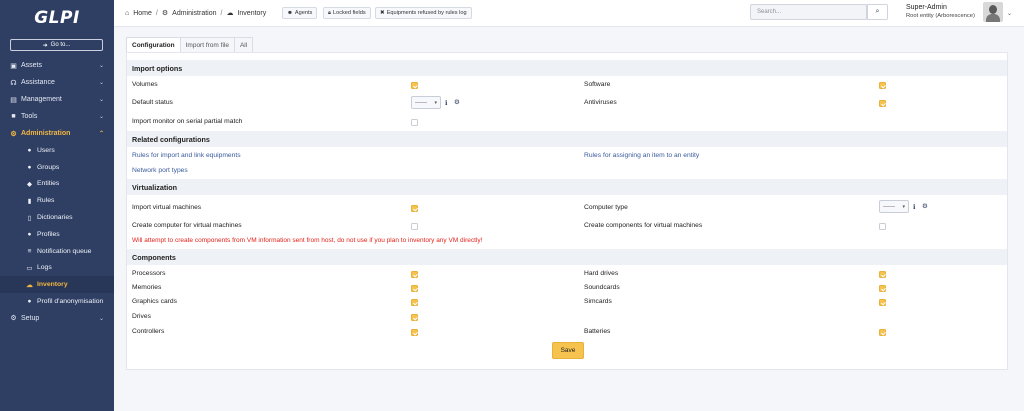 This screenshot has width=1024, height=411. Describe the element at coordinates (29, 167) in the screenshot. I see `users-icon: ●` at that location.